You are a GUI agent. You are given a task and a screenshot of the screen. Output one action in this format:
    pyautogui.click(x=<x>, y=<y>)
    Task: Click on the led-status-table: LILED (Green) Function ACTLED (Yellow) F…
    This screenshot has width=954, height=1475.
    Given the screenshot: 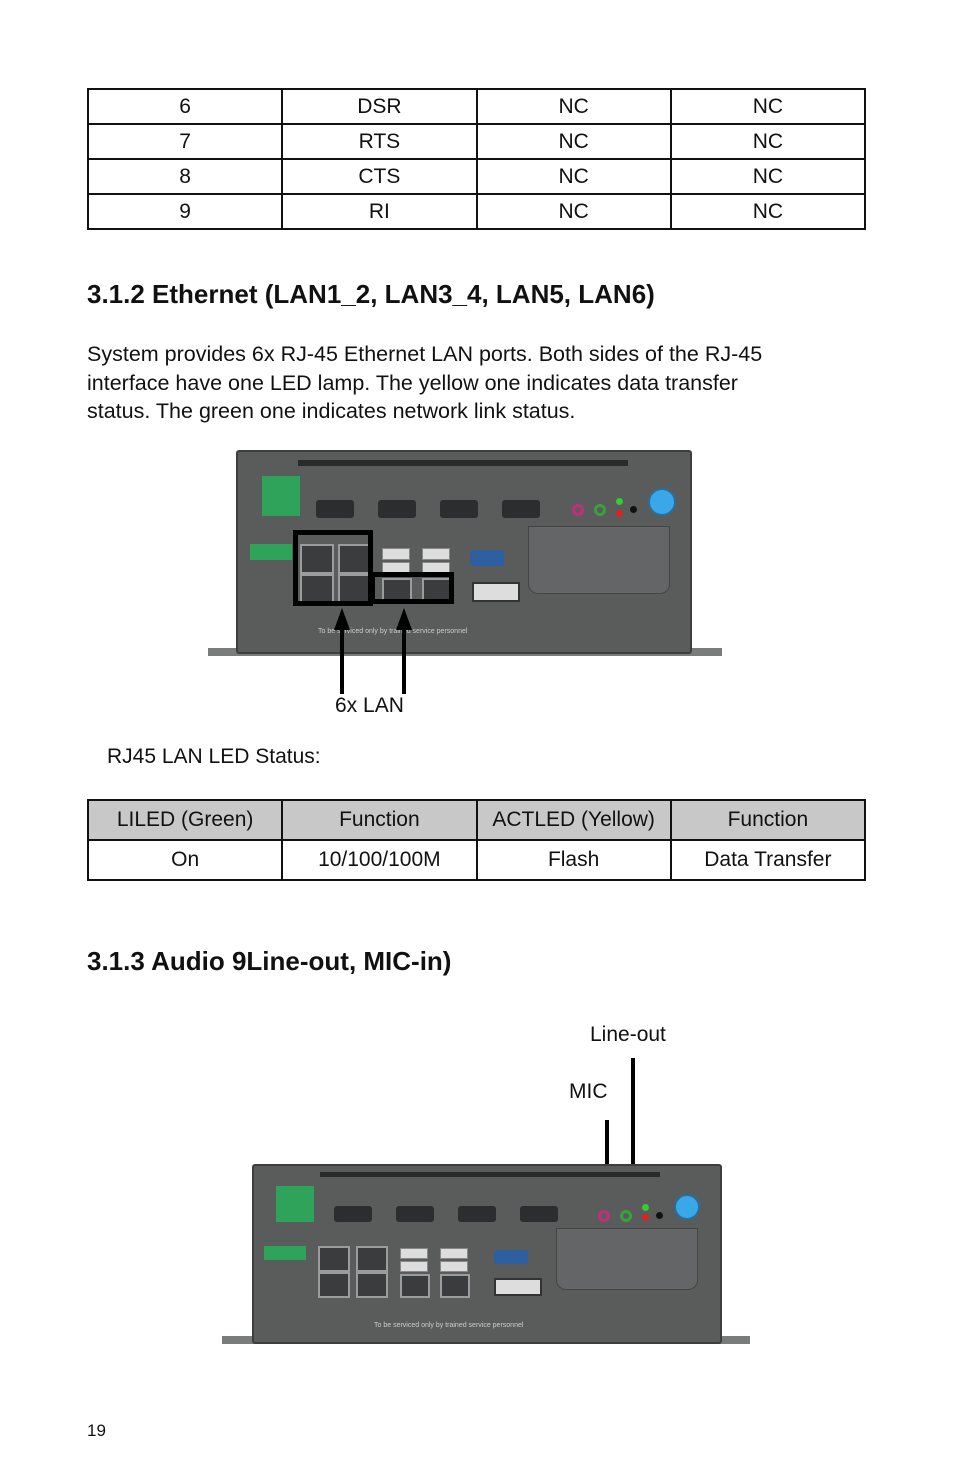 What is the action you would take?
    pyautogui.click(x=476, y=840)
    